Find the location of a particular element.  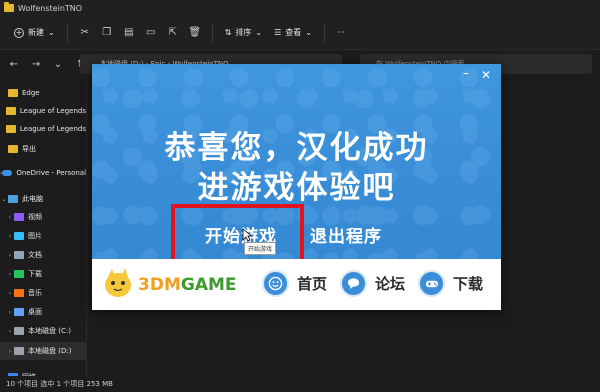

paste-button: ▤ is located at coordinates (129, 33).